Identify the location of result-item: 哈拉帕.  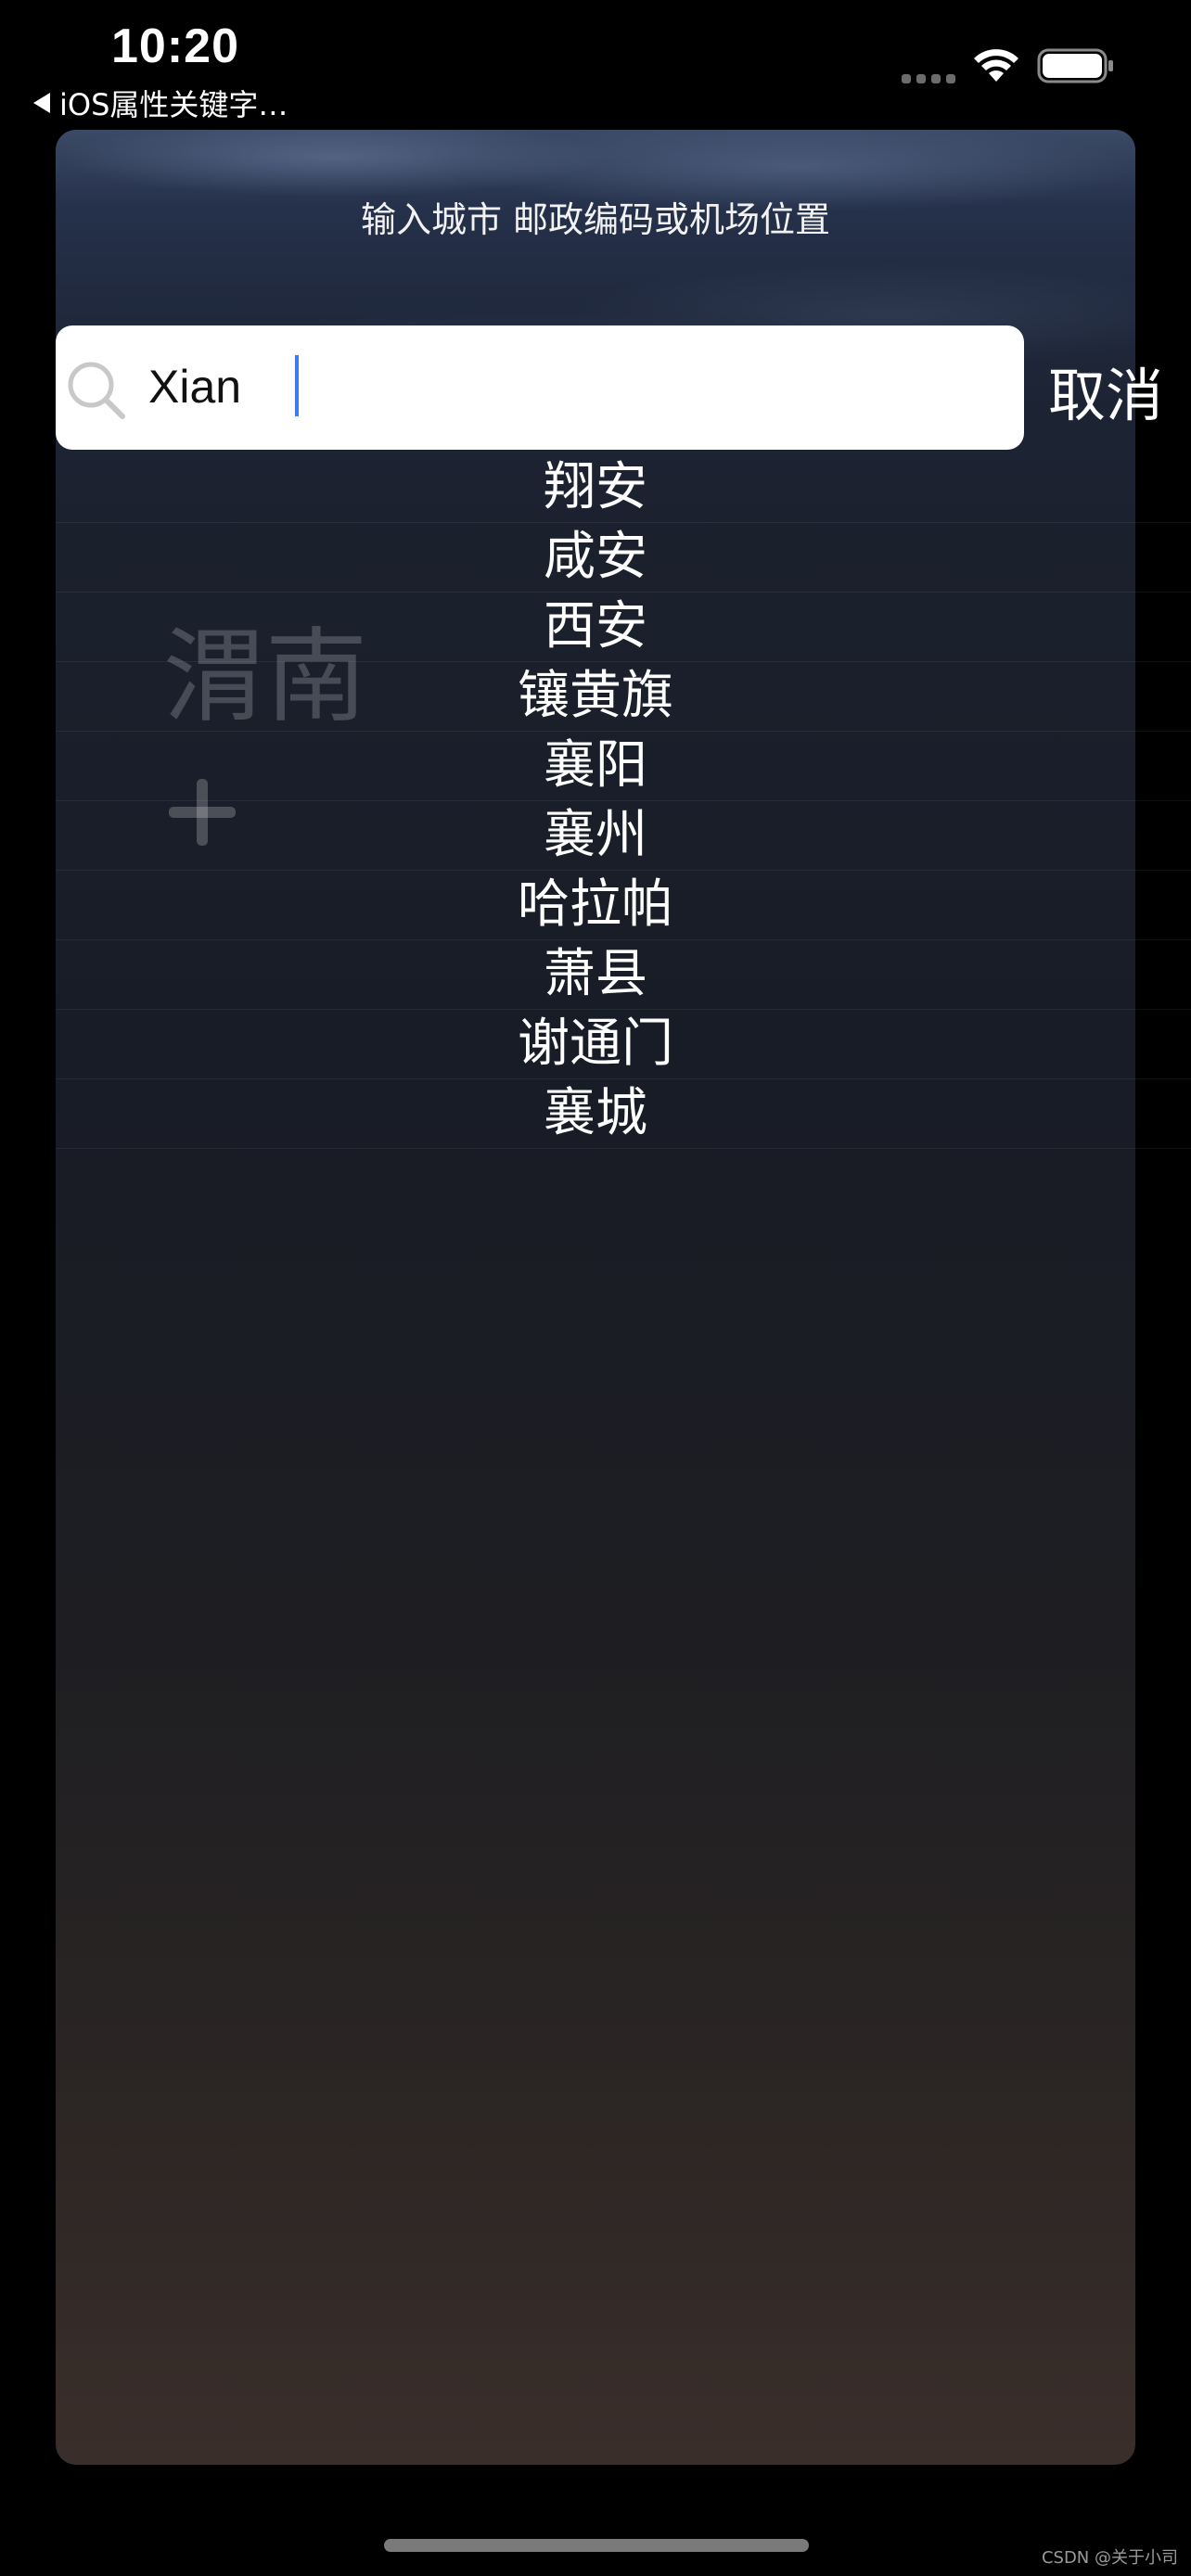
(595, 904).